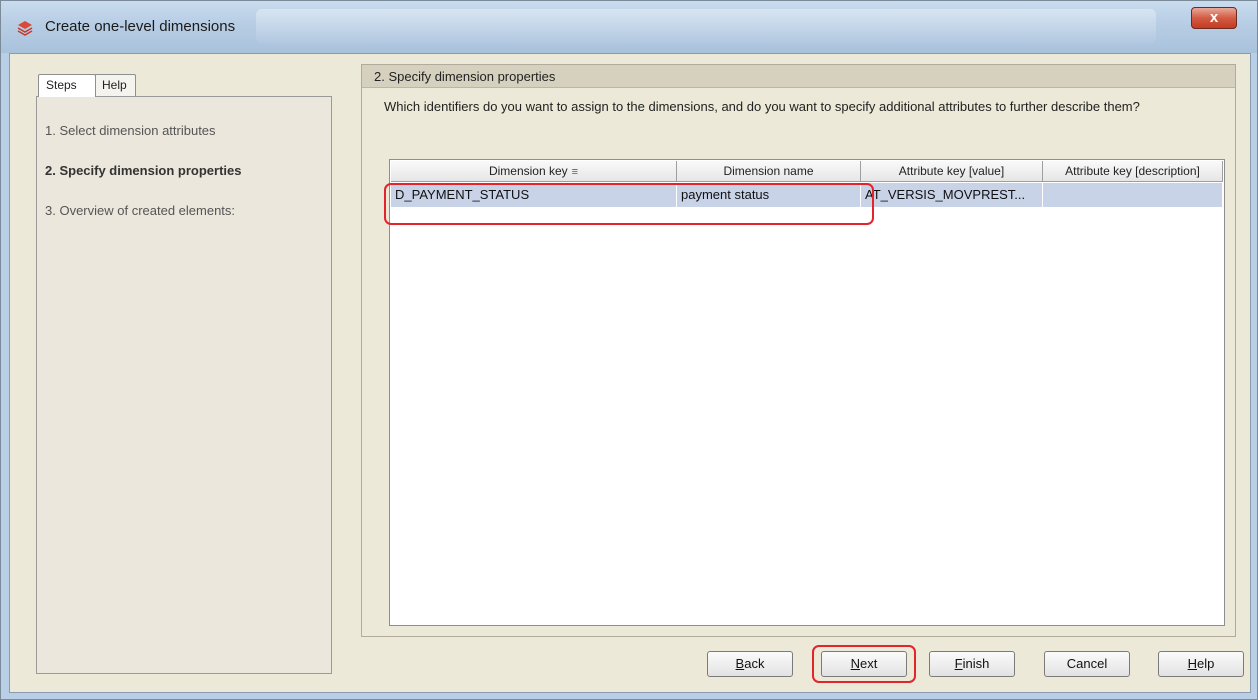 The image size is (1258, 700). What do you see at coordinates (25, 28) in the screenshot?
I see `app-icon` at bounding box center [25, 28].